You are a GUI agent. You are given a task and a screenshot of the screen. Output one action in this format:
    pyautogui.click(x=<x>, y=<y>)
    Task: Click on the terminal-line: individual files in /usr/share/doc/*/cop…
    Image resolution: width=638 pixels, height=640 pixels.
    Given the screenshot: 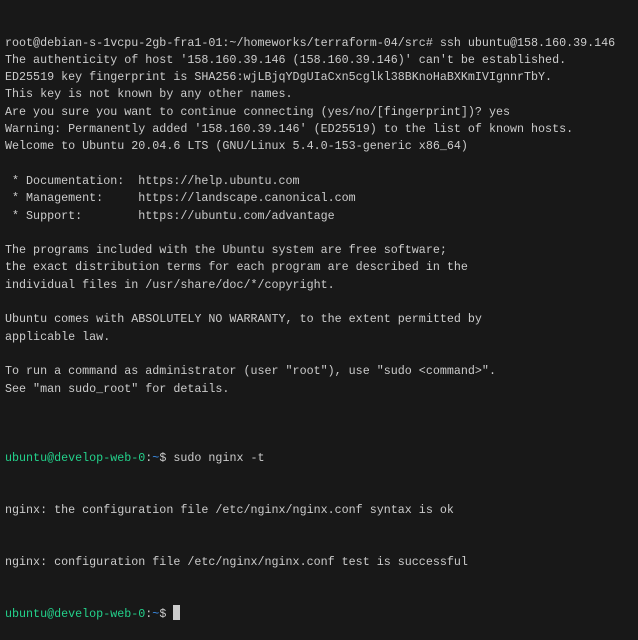 What is the action you would take?
    pyautogui.click(x=170, y=284)
    